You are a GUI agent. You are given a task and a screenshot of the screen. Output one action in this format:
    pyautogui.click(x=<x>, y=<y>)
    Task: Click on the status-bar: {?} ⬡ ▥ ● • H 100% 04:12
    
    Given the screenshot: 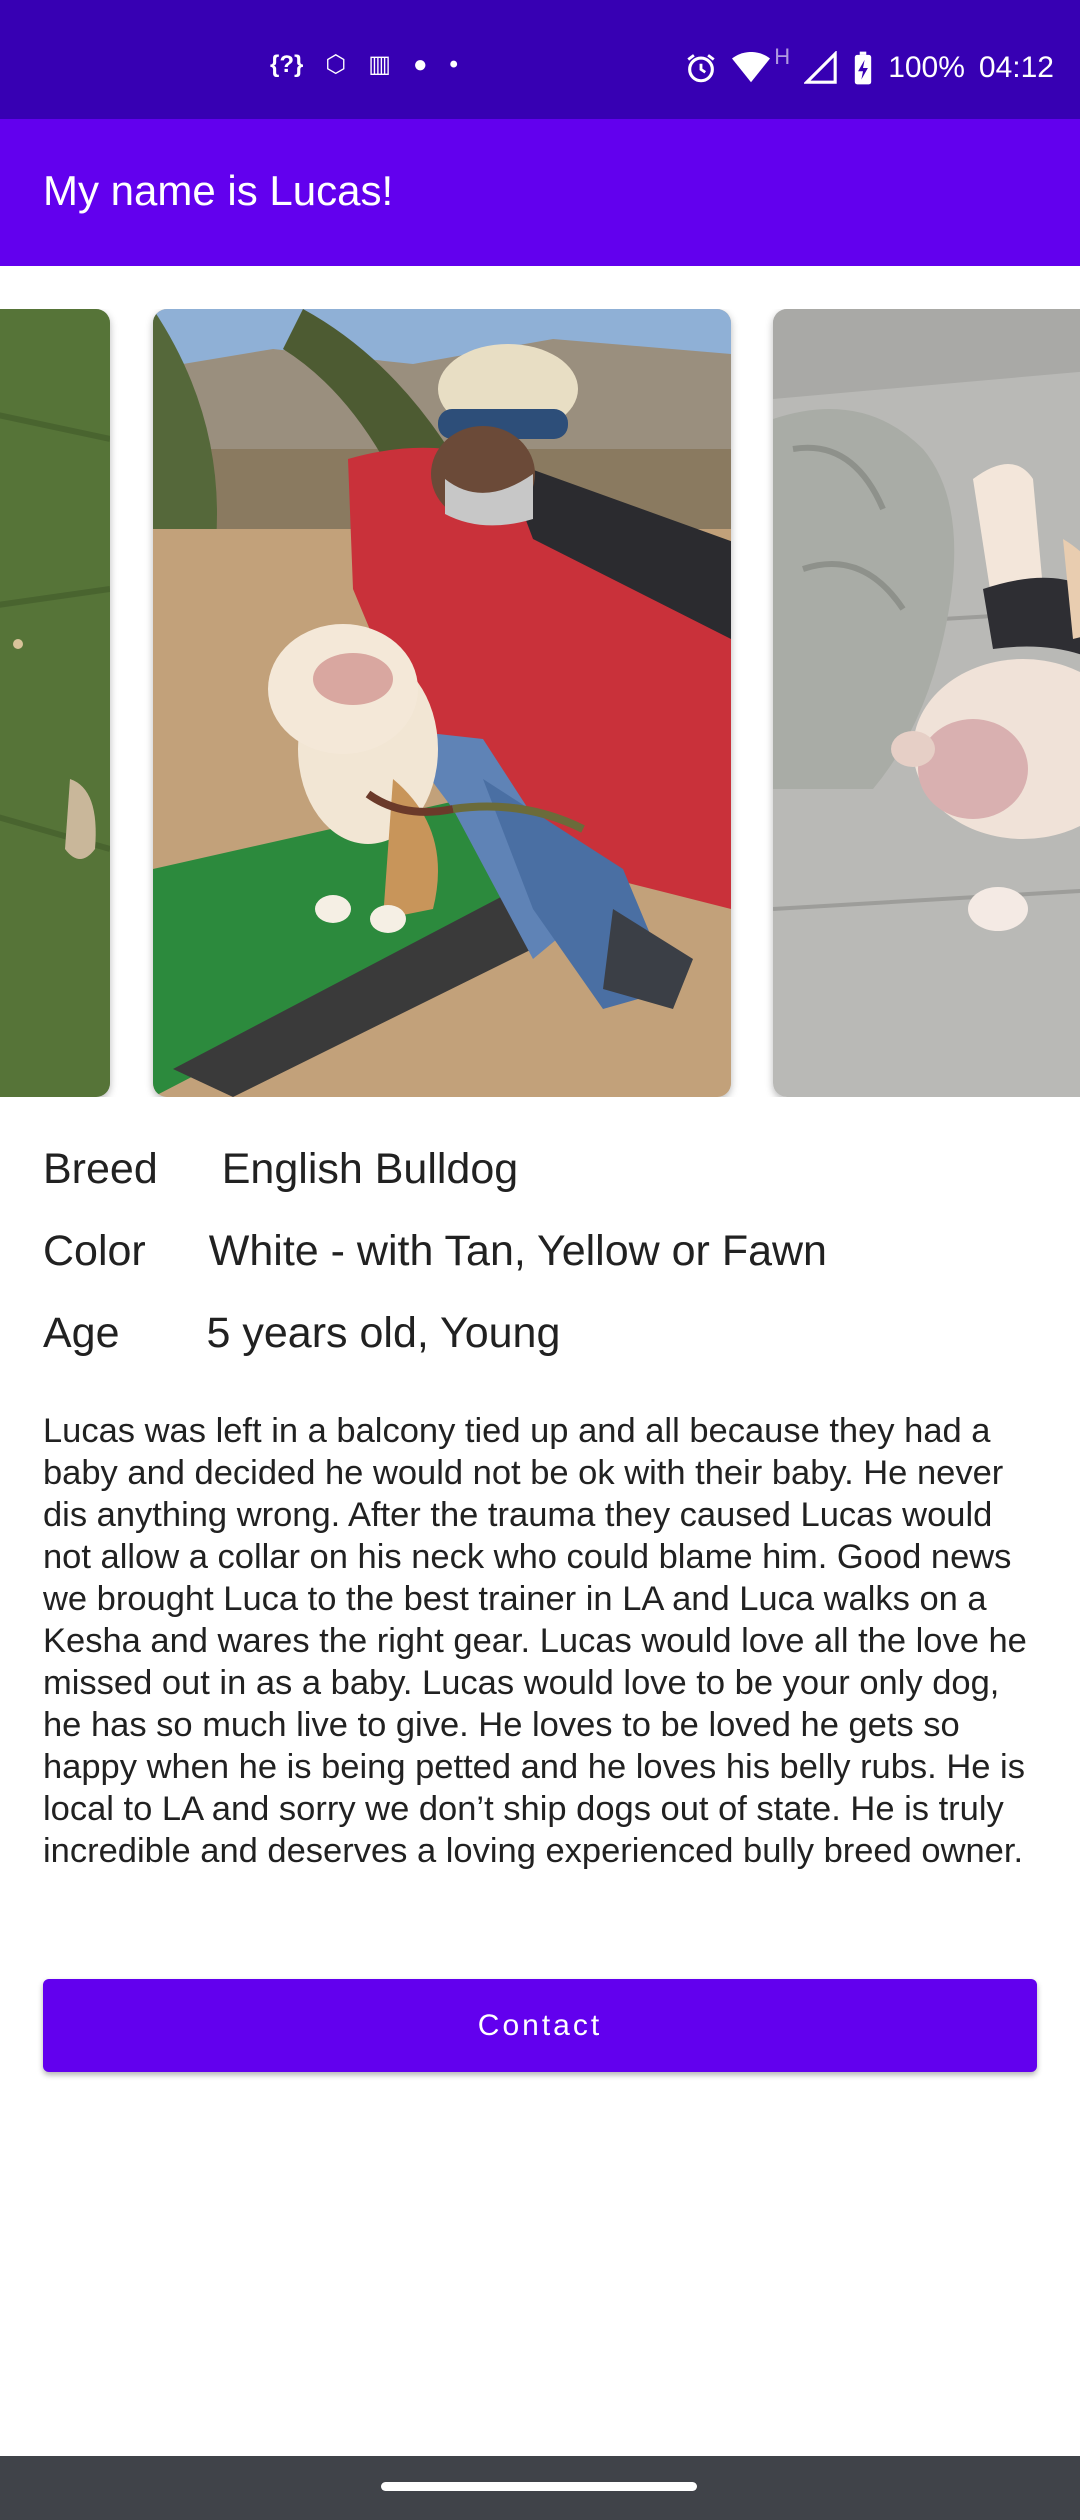 What is the action you would take?
    pyautogui.click(x=540, y=59)
    